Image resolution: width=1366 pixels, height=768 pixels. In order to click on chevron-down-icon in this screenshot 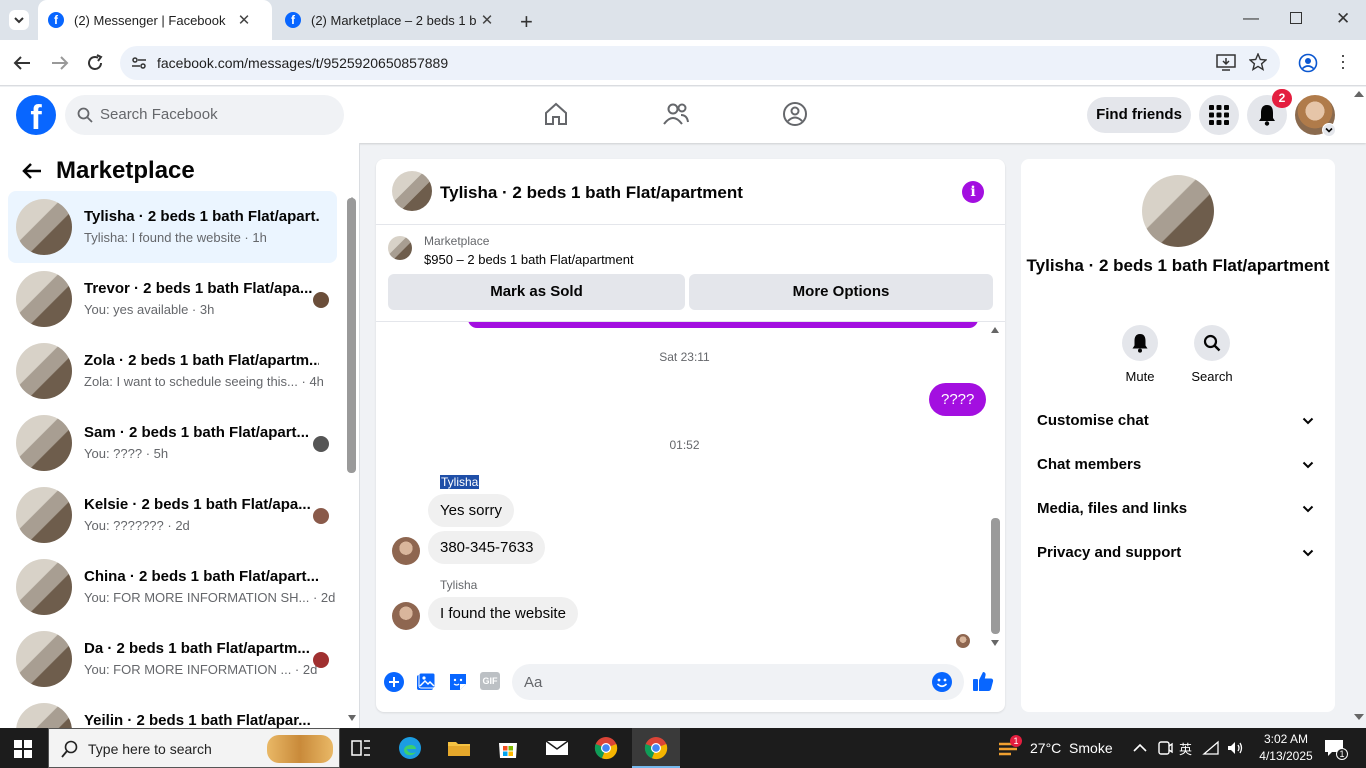, I will do `click(1308, 553)`.